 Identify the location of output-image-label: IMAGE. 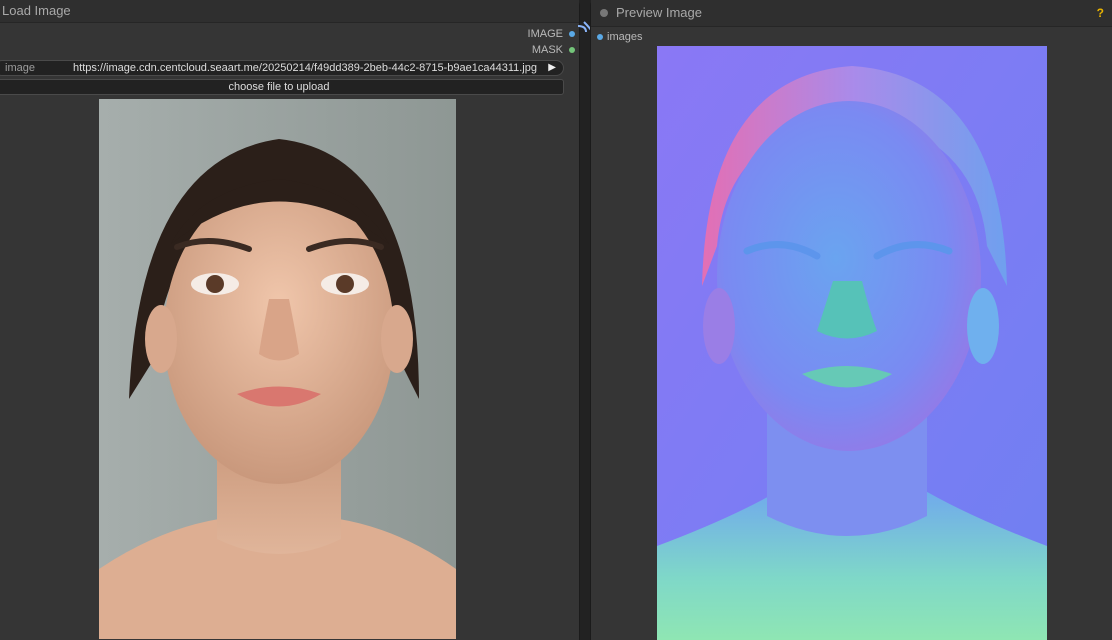
(545, 34).